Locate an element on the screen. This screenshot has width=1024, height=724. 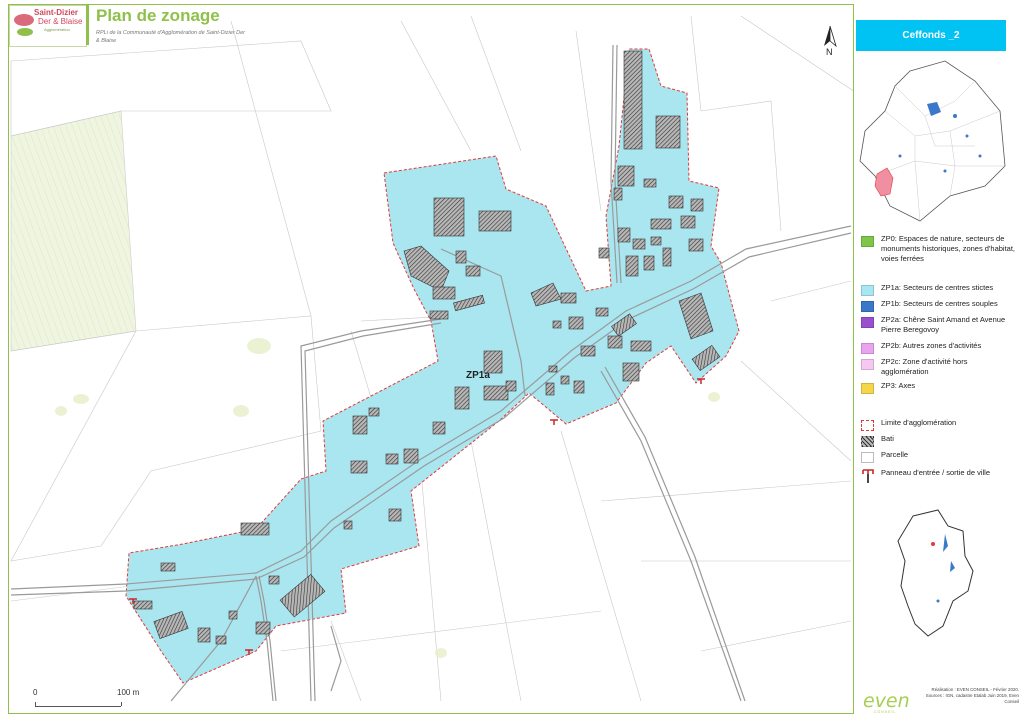
agglomeration-logo: Saint-Dizier Der & Blaise Agglomération is located at coordinates (48, 26).